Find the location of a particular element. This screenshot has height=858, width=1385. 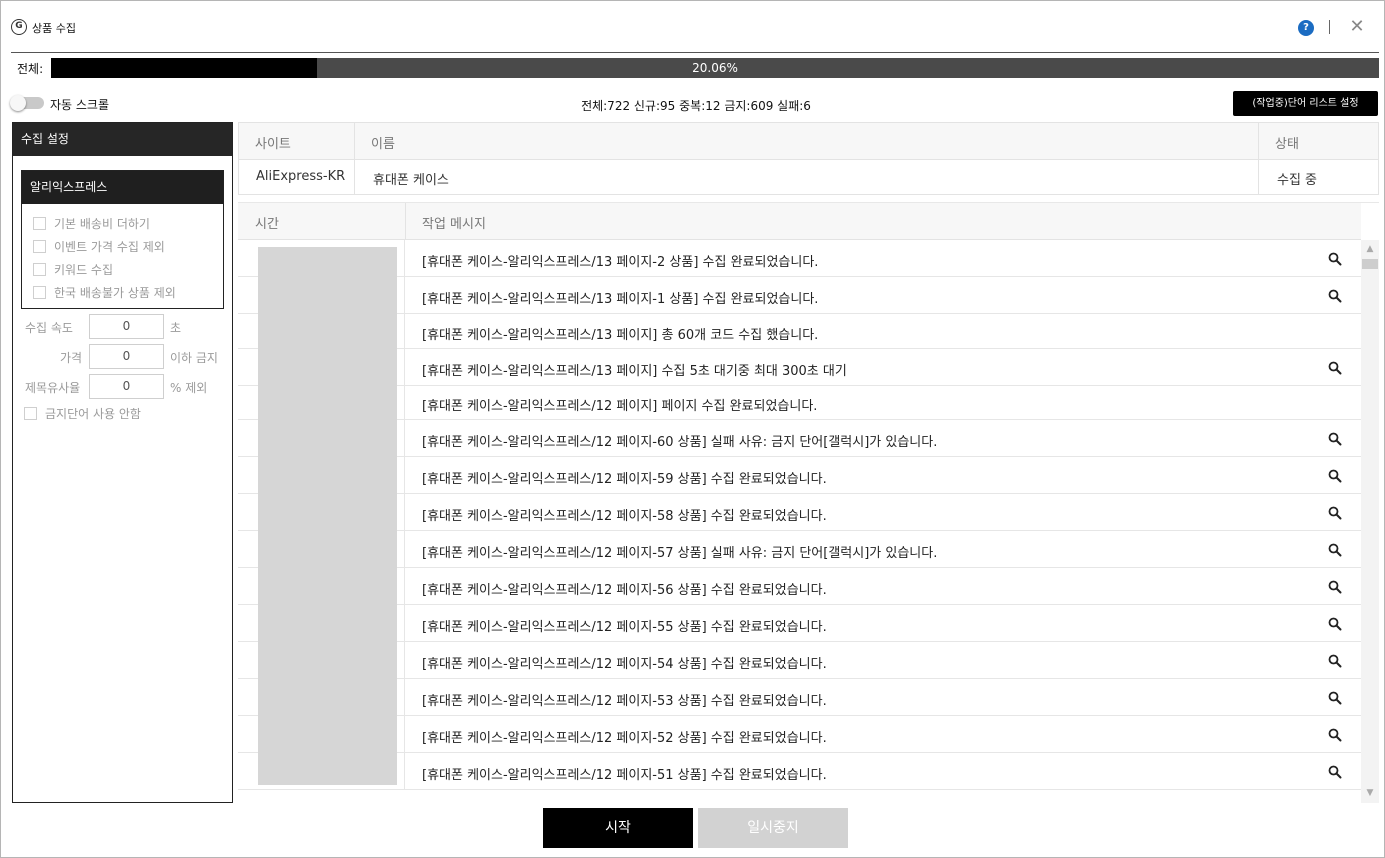

option-keyword-collection: 키워드 수집 is located at coordinates (73, 269).